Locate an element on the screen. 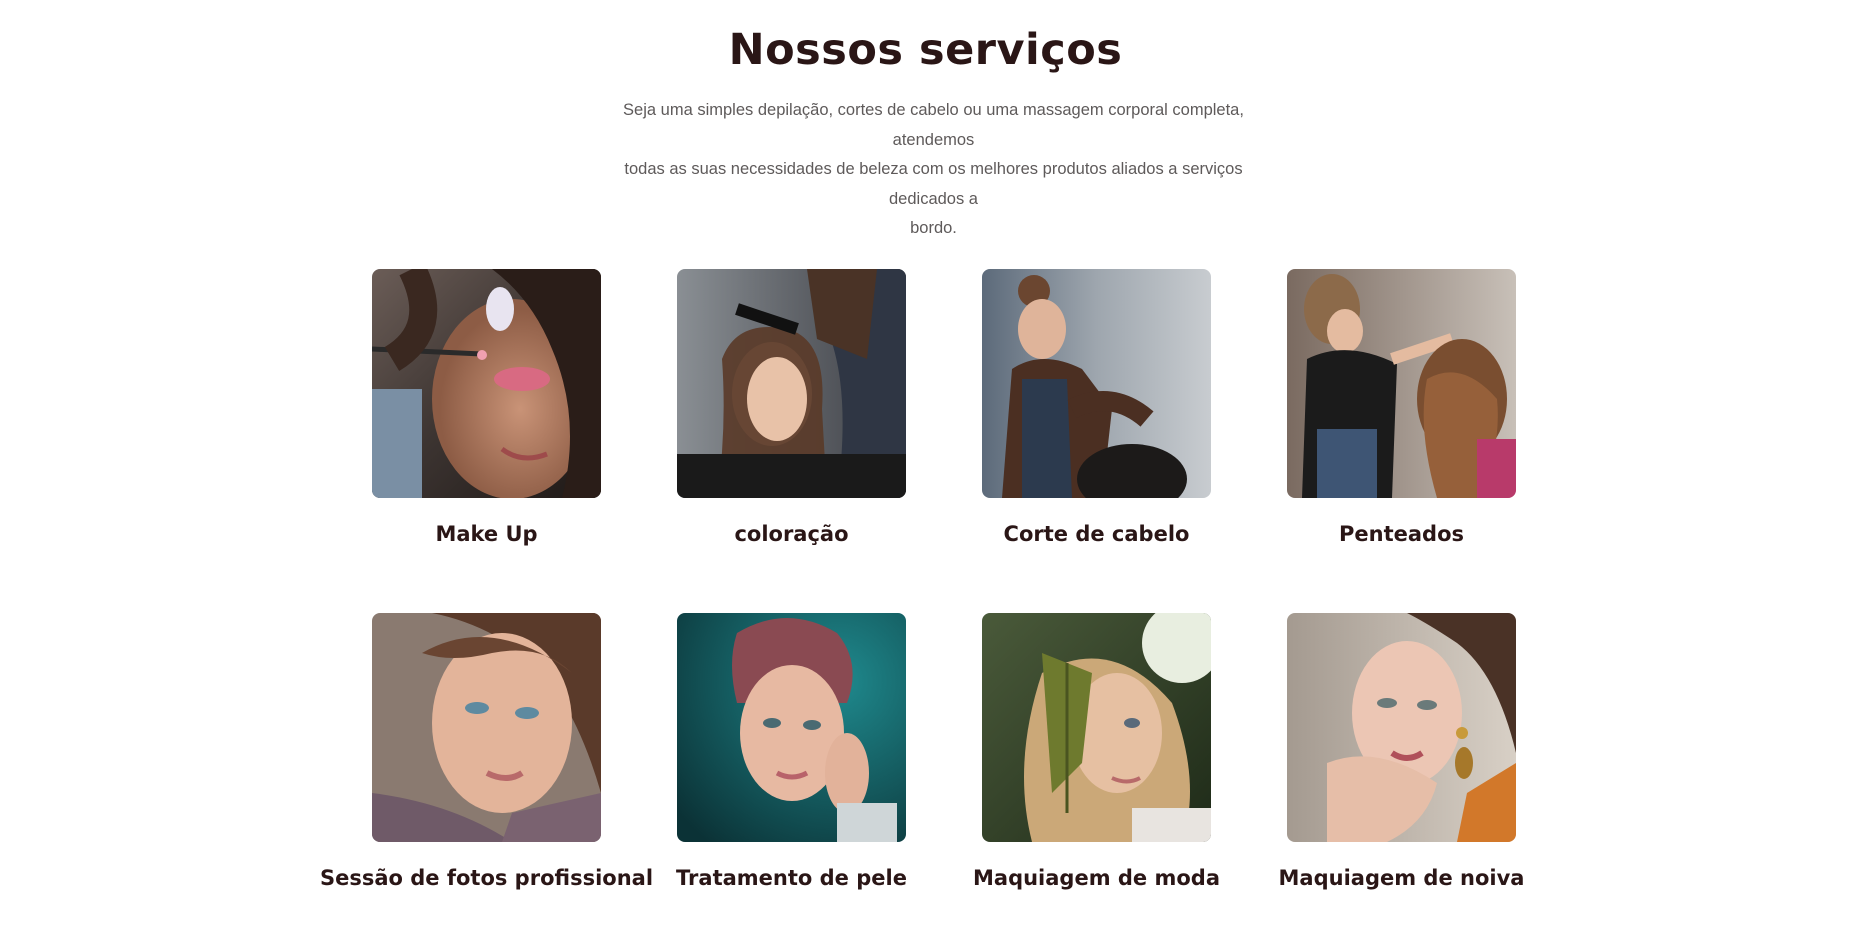 Image resolution: width=1851 pixels, height=950 pixels. makeup-photo is located at coordinates (486, 383).